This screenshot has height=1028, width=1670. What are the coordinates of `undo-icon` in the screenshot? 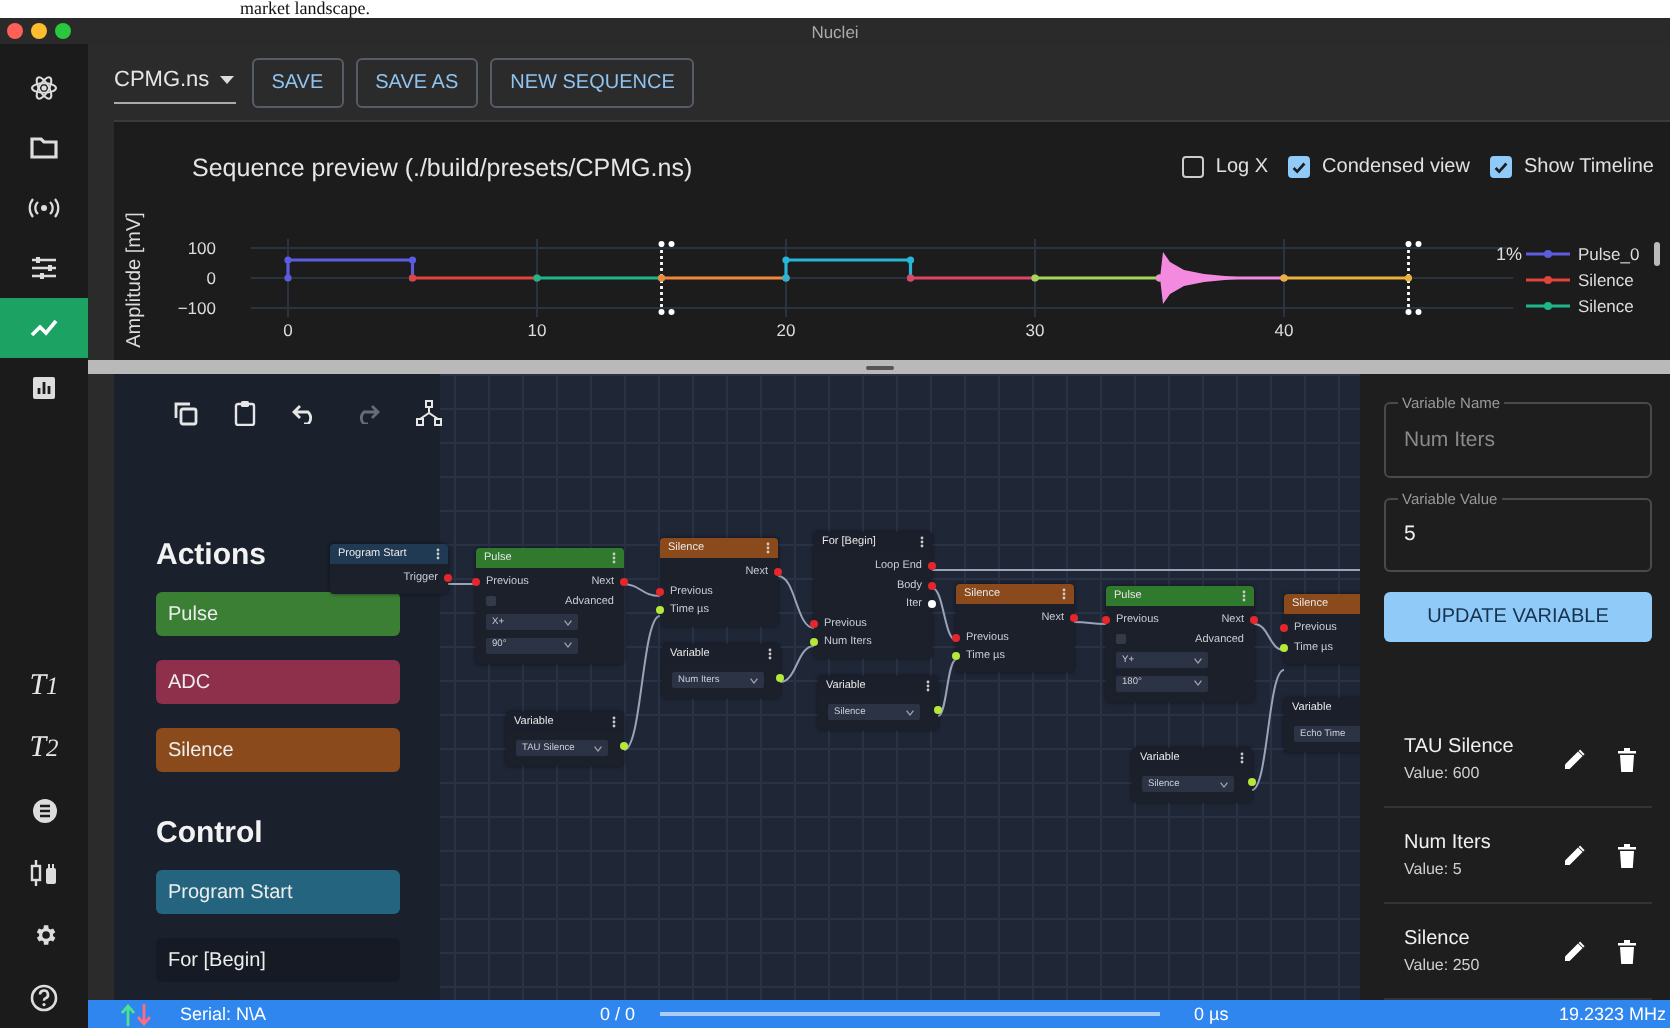 It's located at (305, 413).